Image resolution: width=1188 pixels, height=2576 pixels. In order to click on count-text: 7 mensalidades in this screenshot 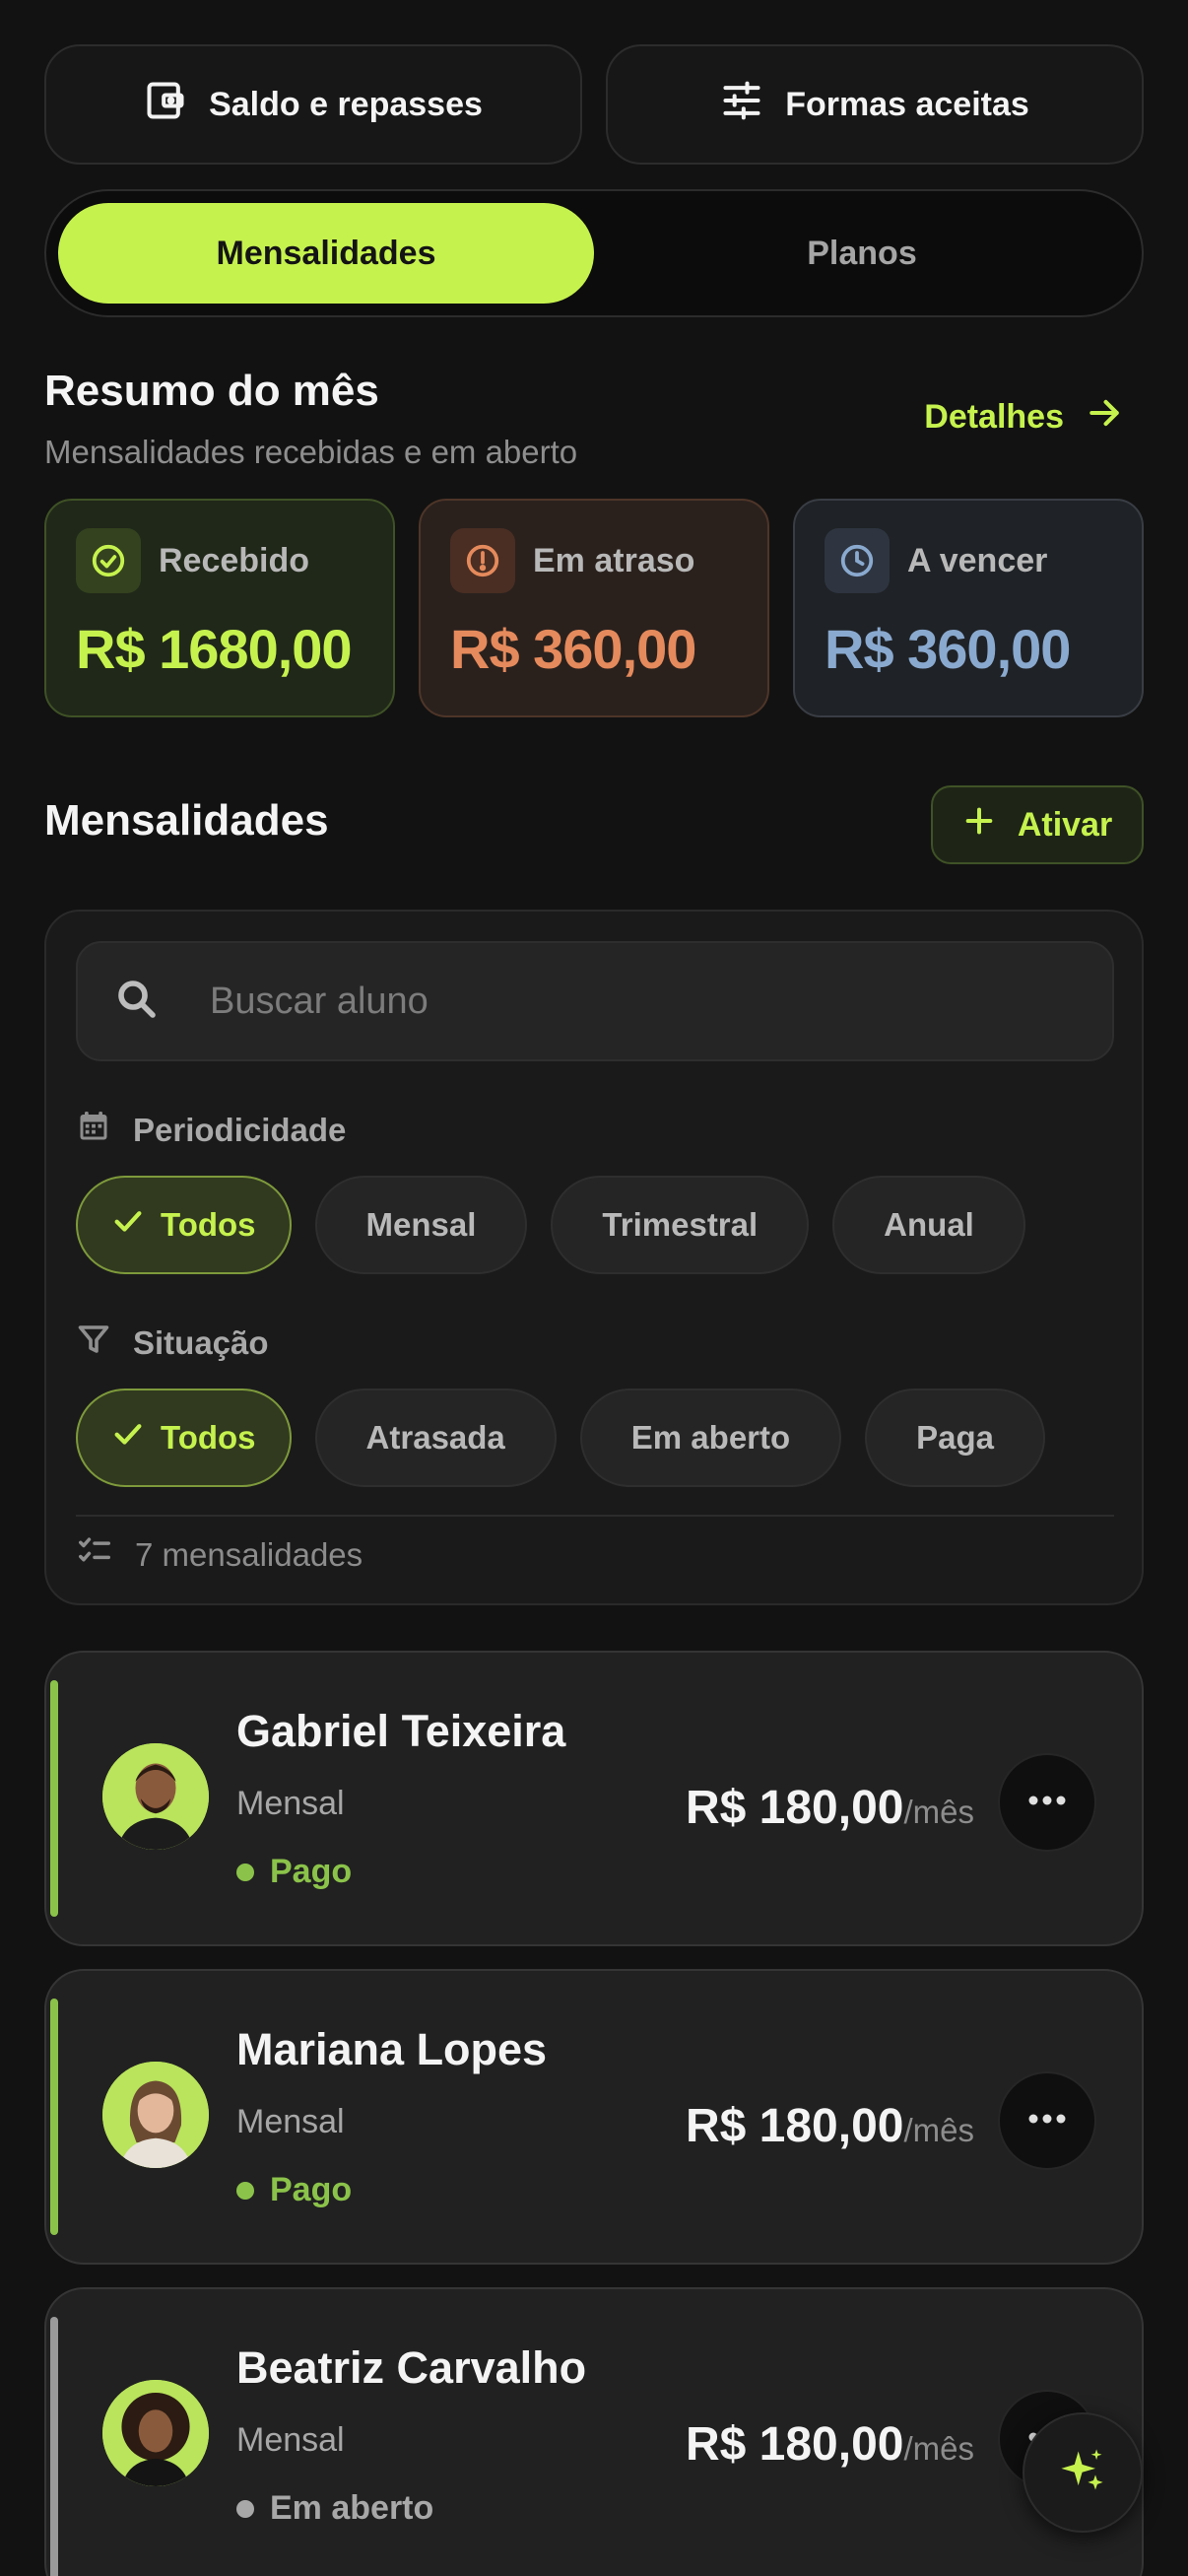, I will do `click(249, 1554)`.